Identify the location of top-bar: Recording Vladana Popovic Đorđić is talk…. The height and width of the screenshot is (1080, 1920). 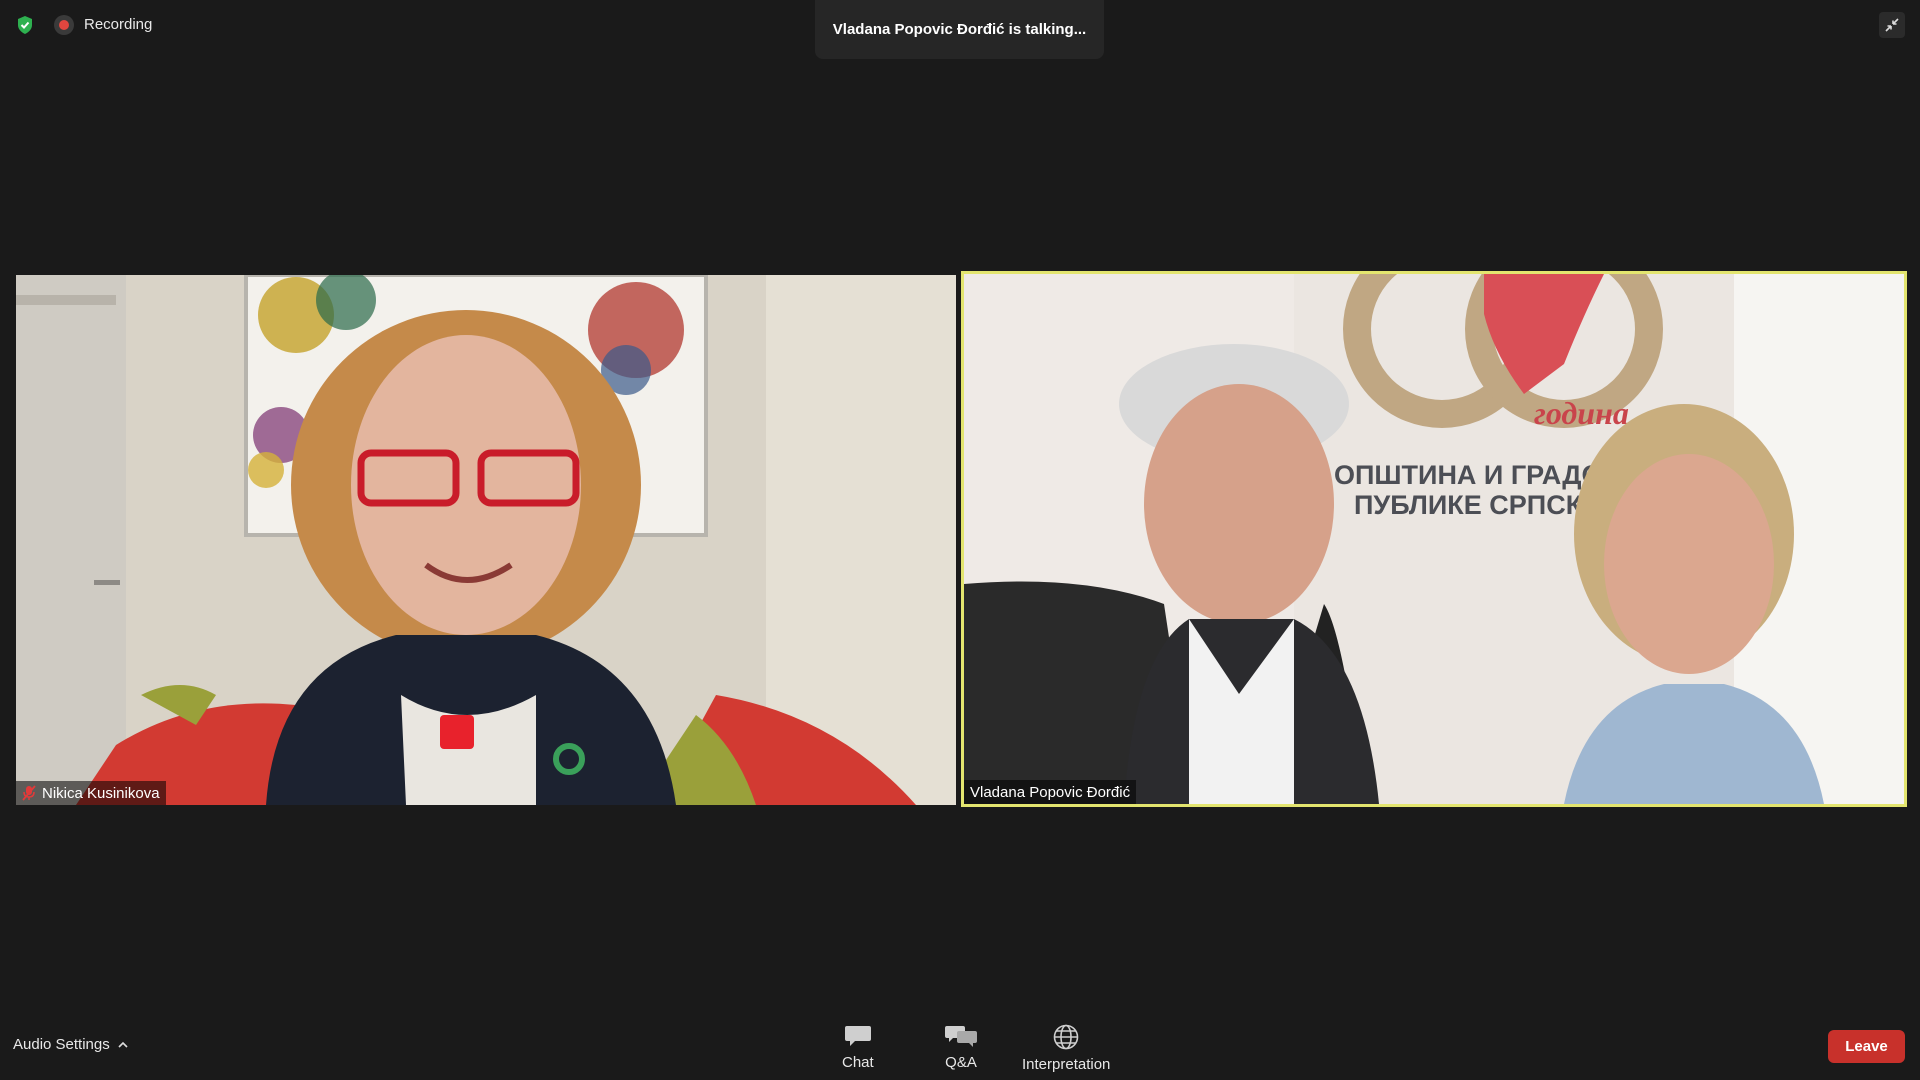
(960, 29).